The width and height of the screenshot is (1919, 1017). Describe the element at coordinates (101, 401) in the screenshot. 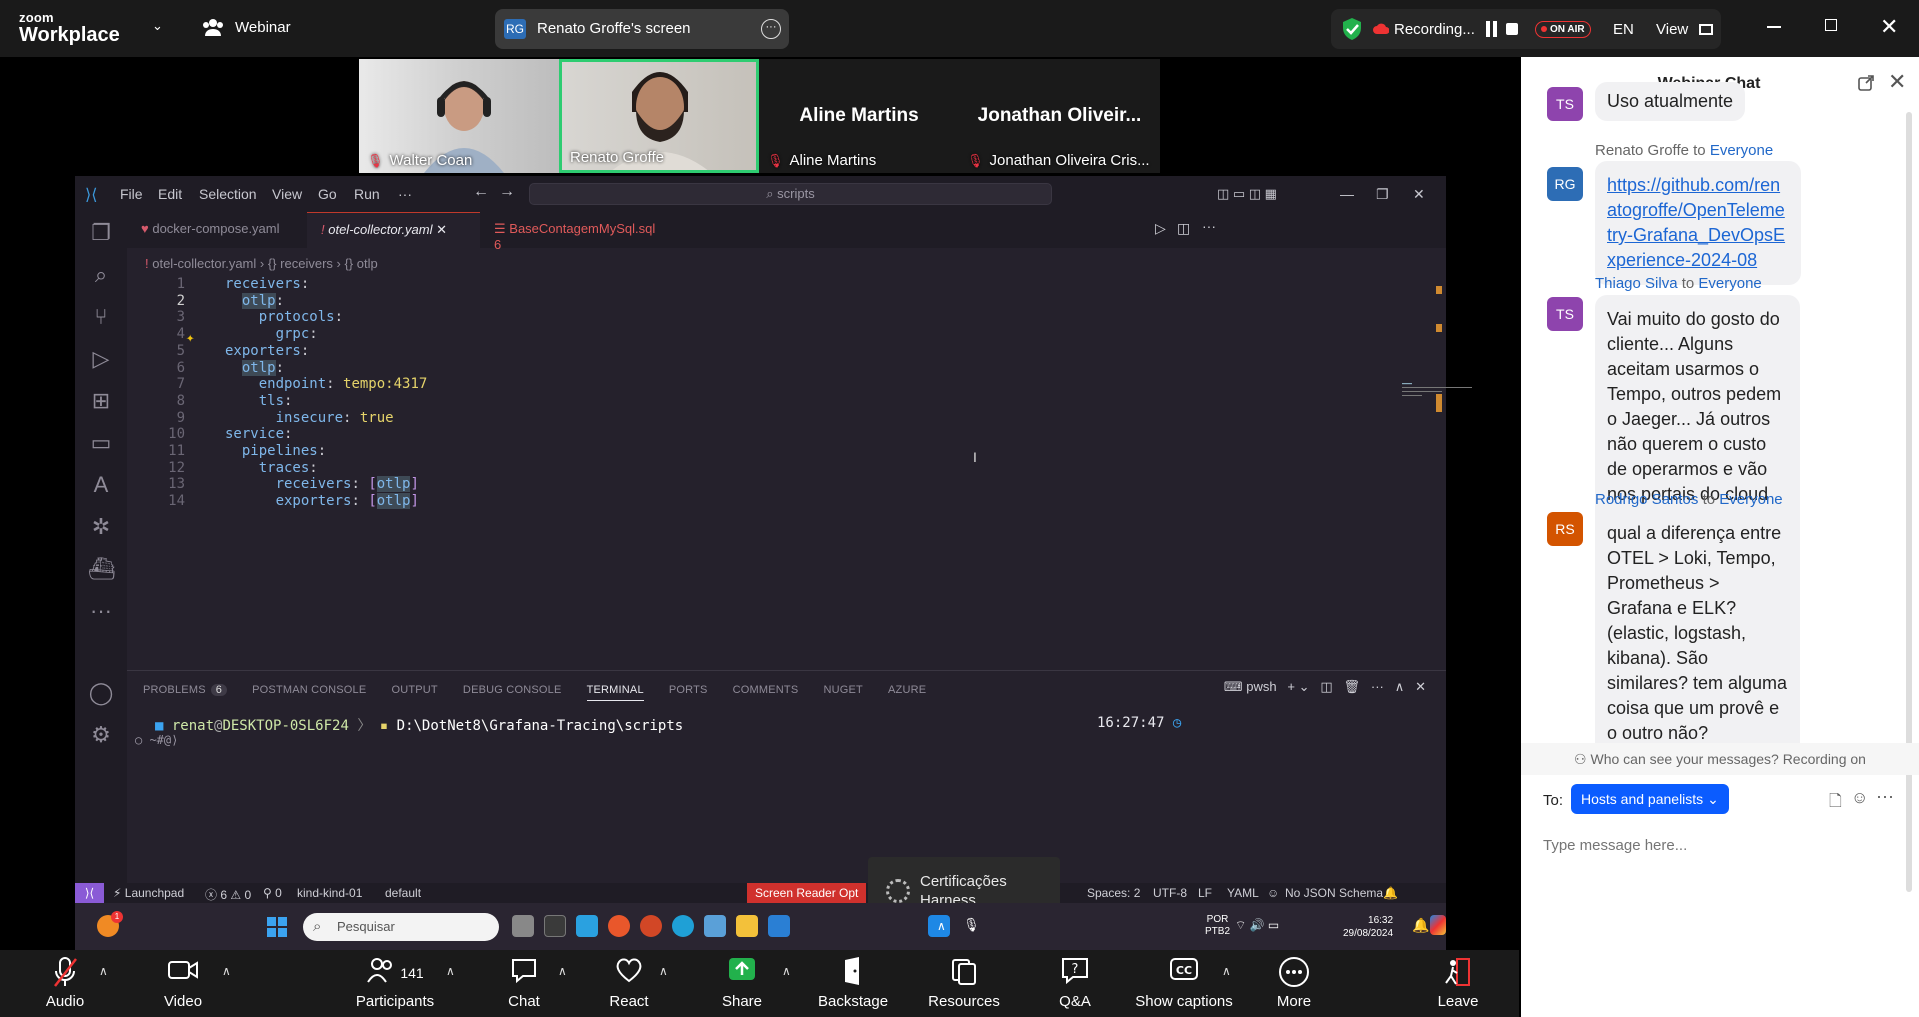

I see `extensions-icon: ⊞` at that location.